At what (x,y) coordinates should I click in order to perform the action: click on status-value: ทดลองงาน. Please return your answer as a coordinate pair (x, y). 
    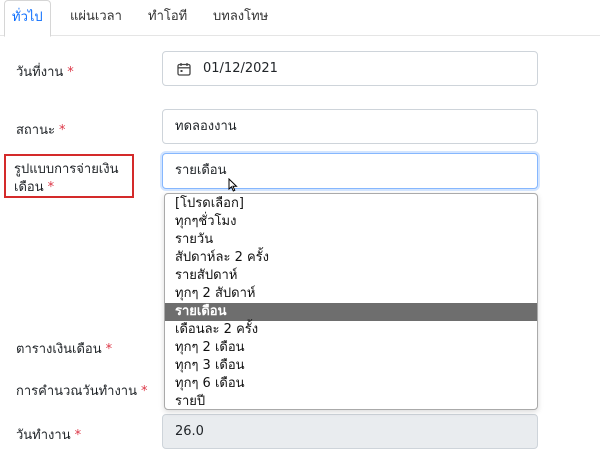
    Looking at the image, I should click on (206, 126).